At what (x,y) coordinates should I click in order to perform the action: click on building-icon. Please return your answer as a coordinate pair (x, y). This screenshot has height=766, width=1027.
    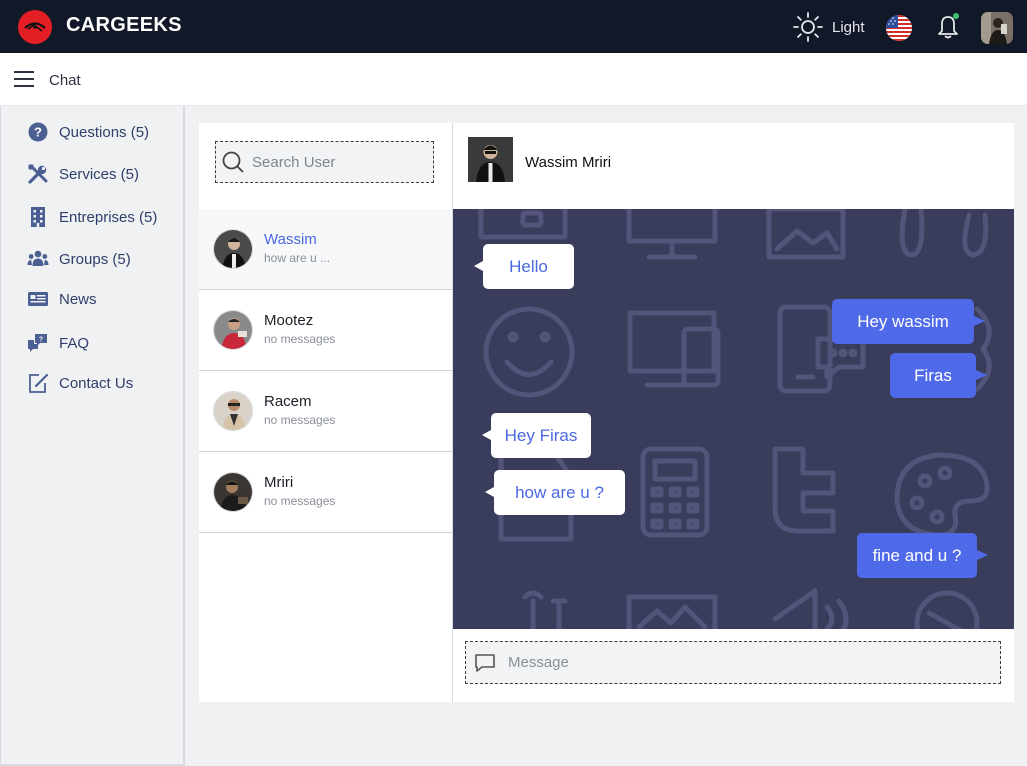
    Looking at the image, I should click on (38, 217).